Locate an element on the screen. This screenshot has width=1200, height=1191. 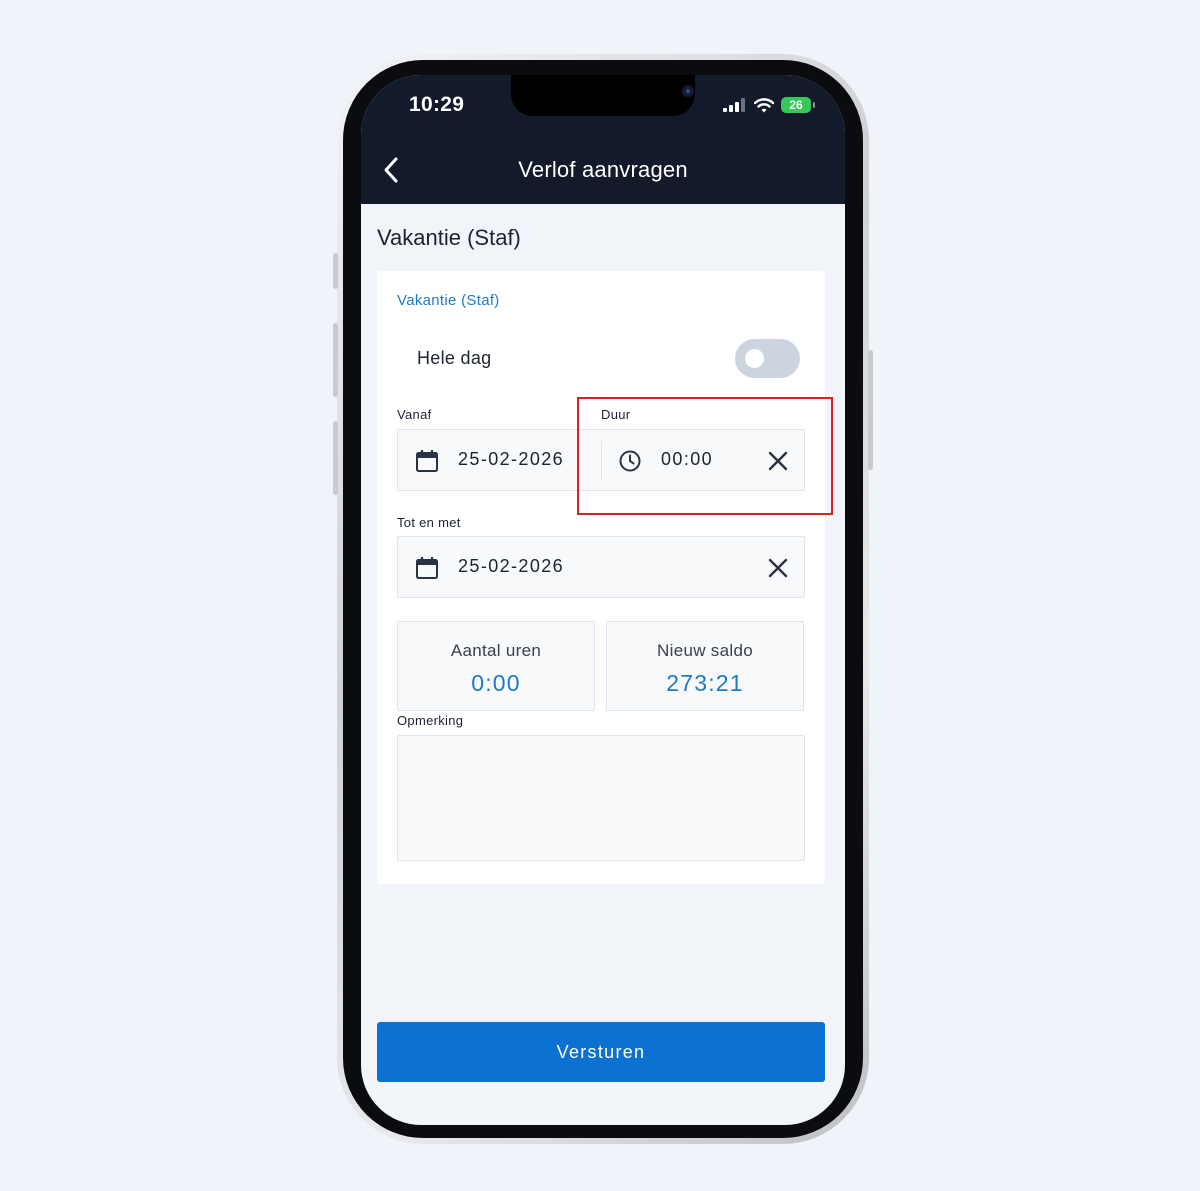
close-icon is located at coordinates (778, 568).